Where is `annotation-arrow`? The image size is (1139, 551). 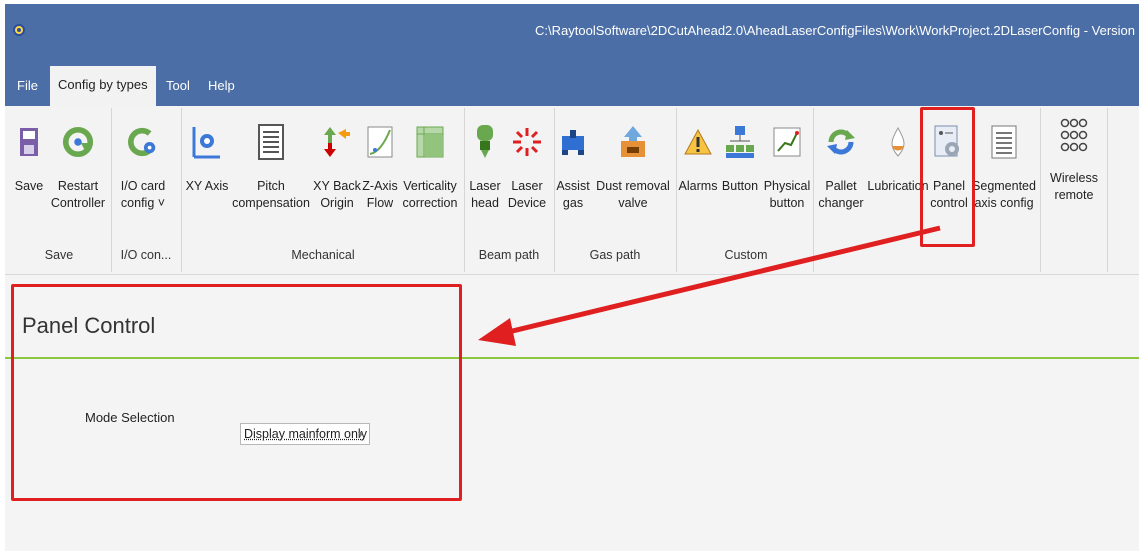
annotation-arrow is located at coordinates (709, 285).